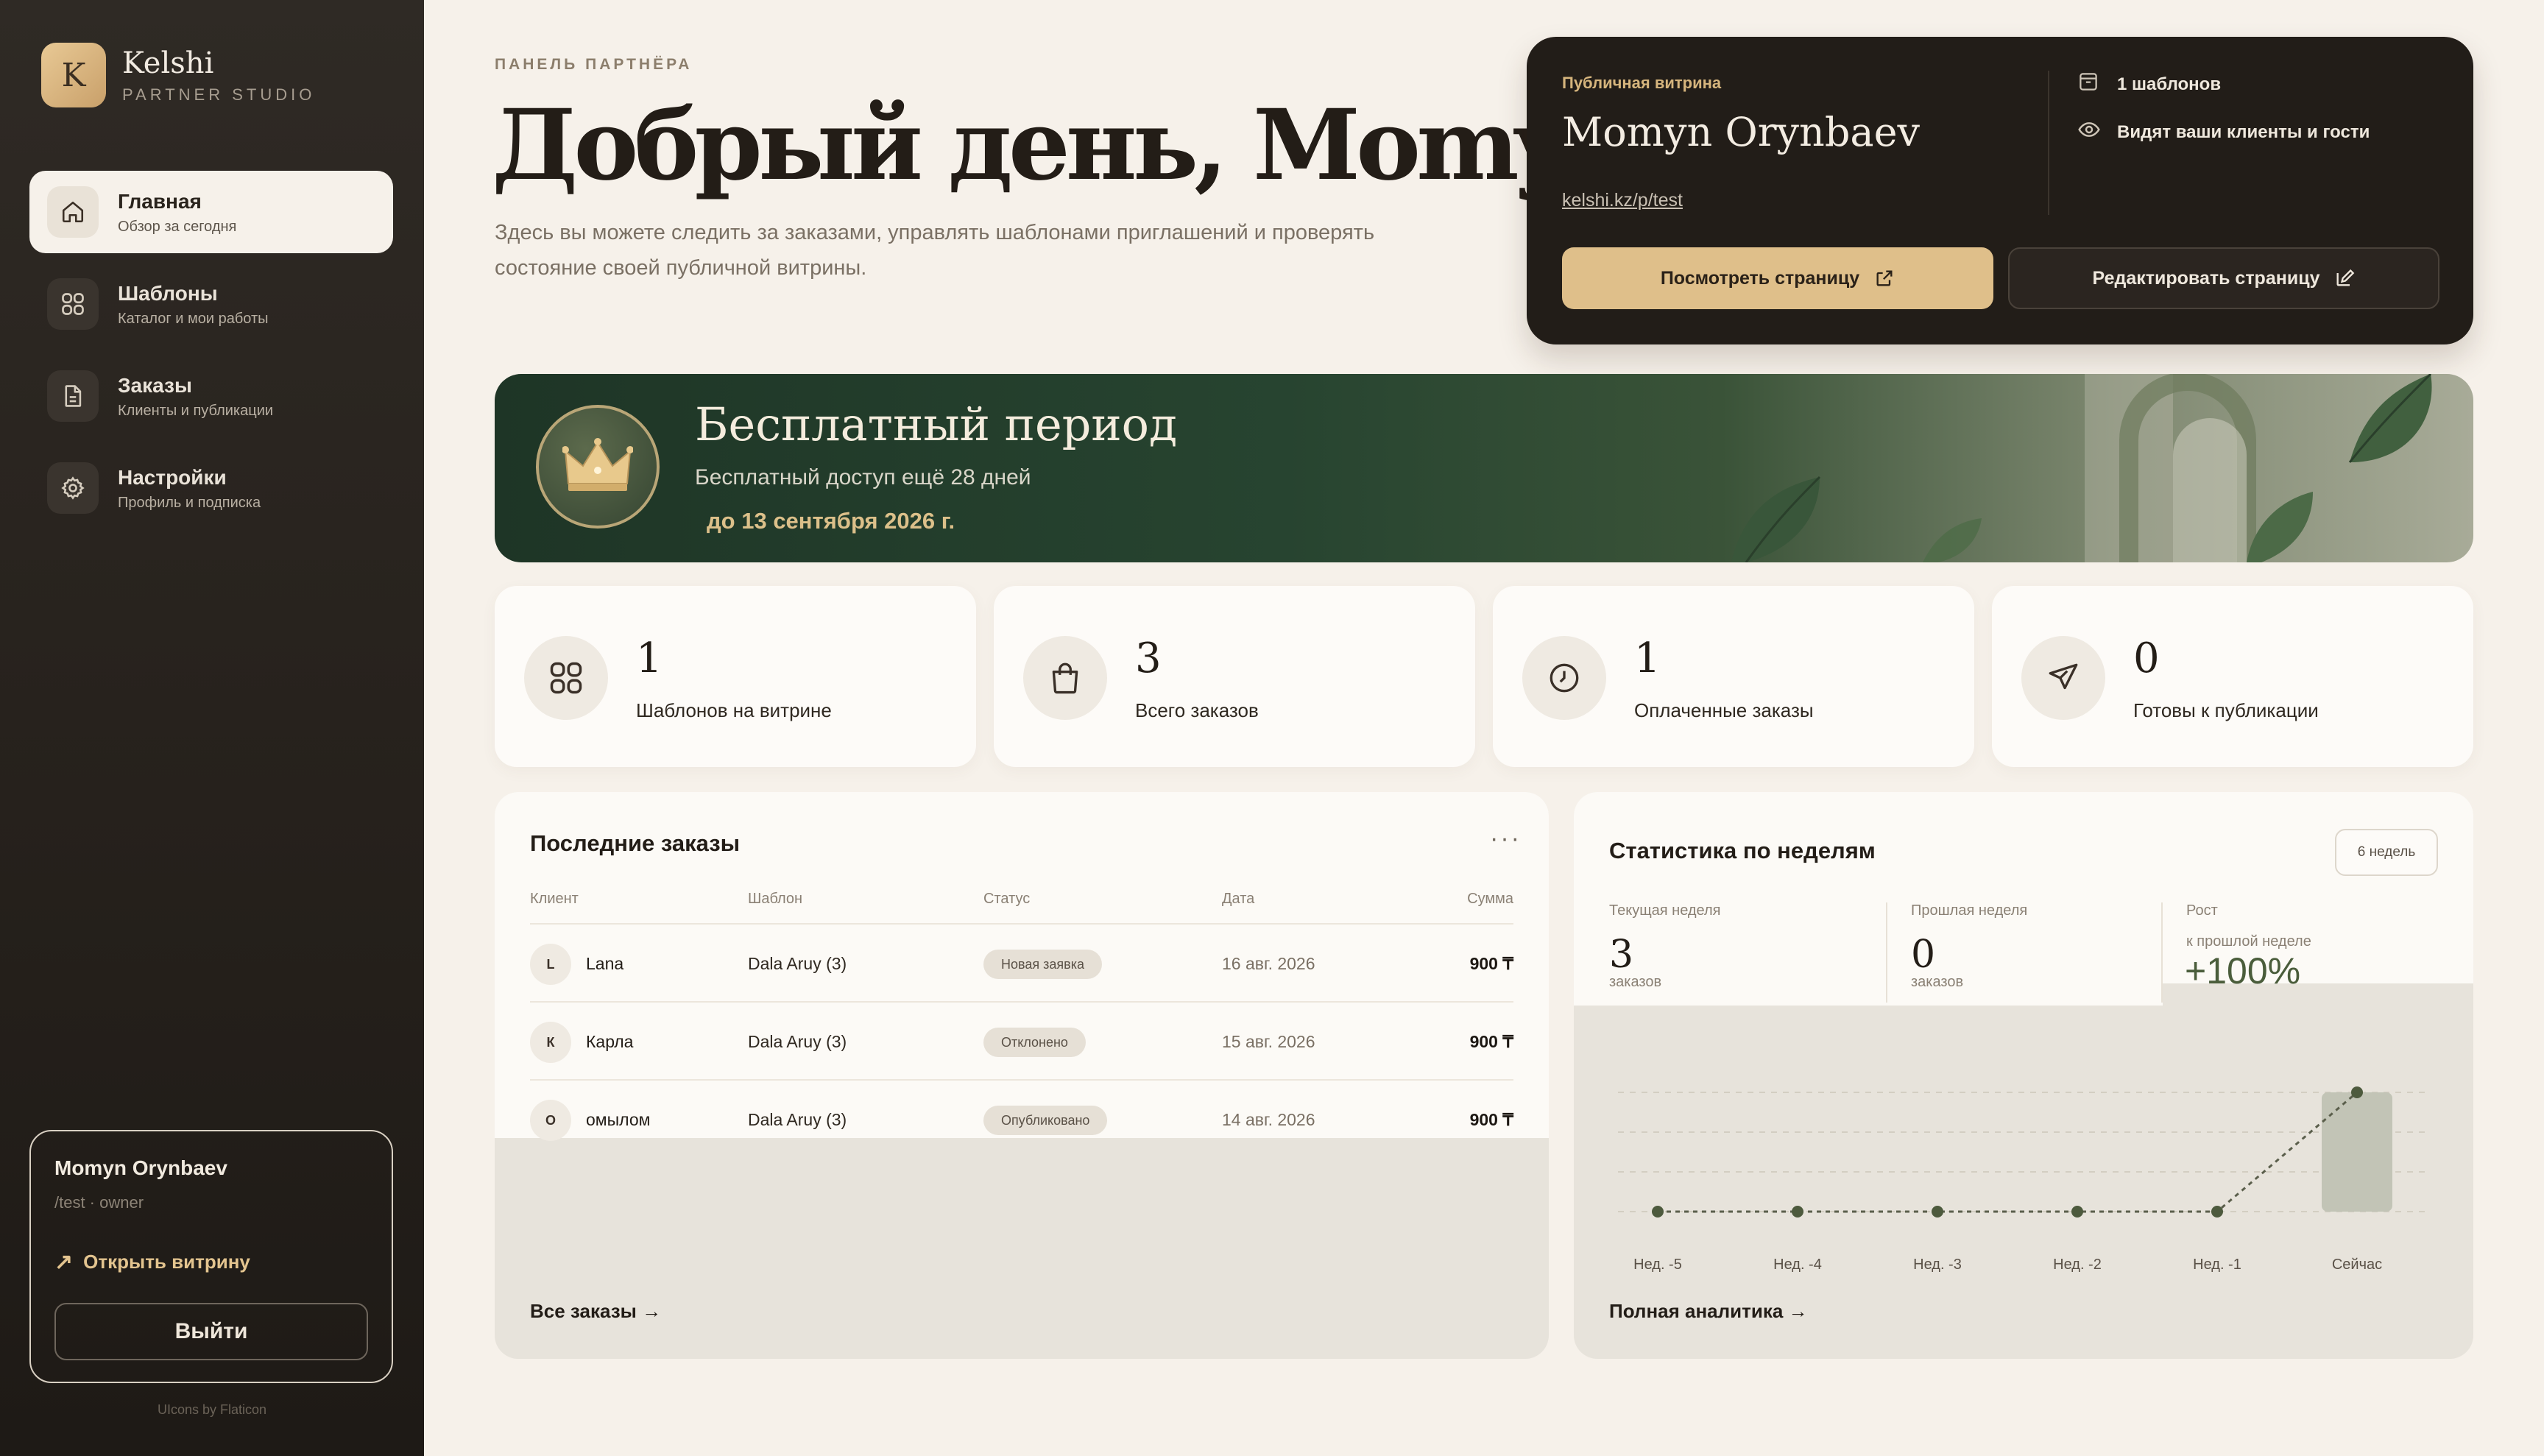  I want to click on avatar: О, so click(550, 1120).